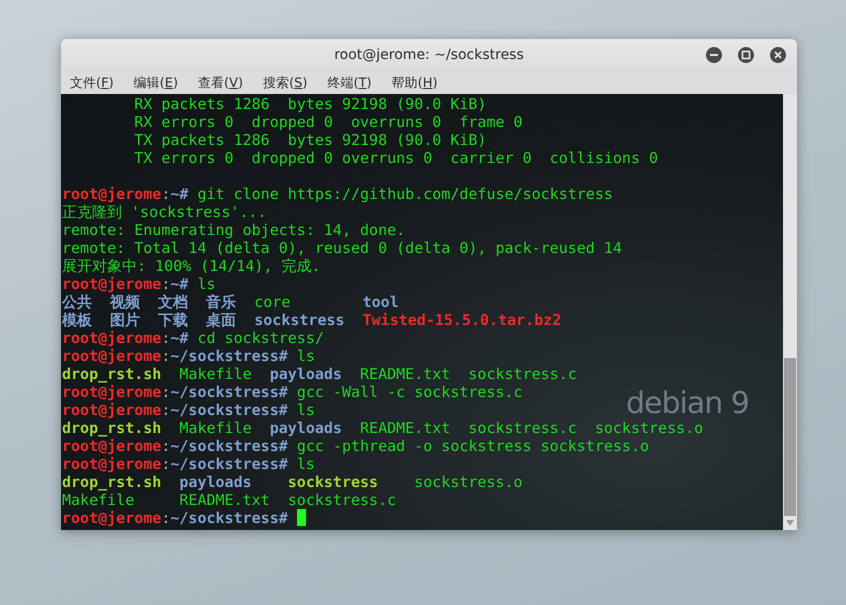 The height and width of the screenshot is (605, 846). I want to click on menu-item: 文件(F), so click(92, 83).